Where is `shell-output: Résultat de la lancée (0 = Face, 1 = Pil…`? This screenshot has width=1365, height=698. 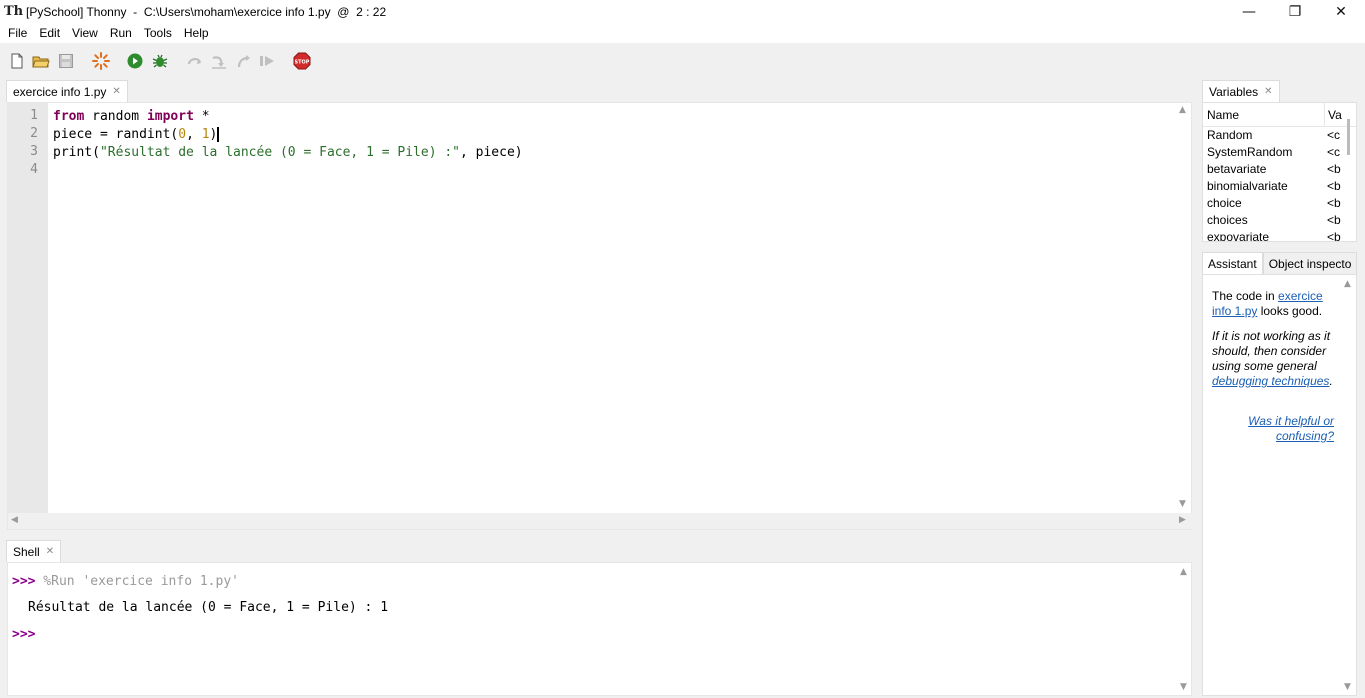
shell-output: Résultat de la lancée (0 = Face, 1 = Pil… is located at coordinates (208, 607).